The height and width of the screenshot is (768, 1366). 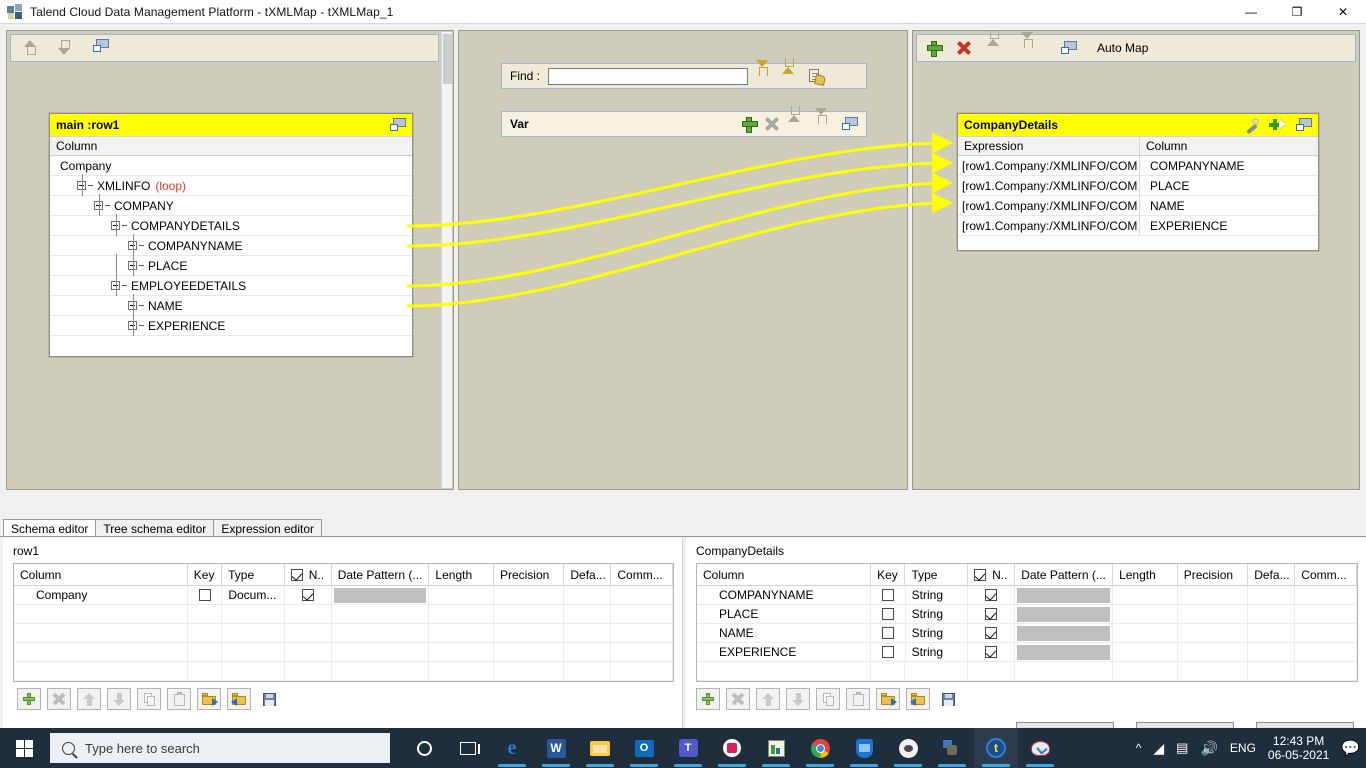 I want to click on output-column-cell: EXPERIENCE, so click(x=1183, y=226).